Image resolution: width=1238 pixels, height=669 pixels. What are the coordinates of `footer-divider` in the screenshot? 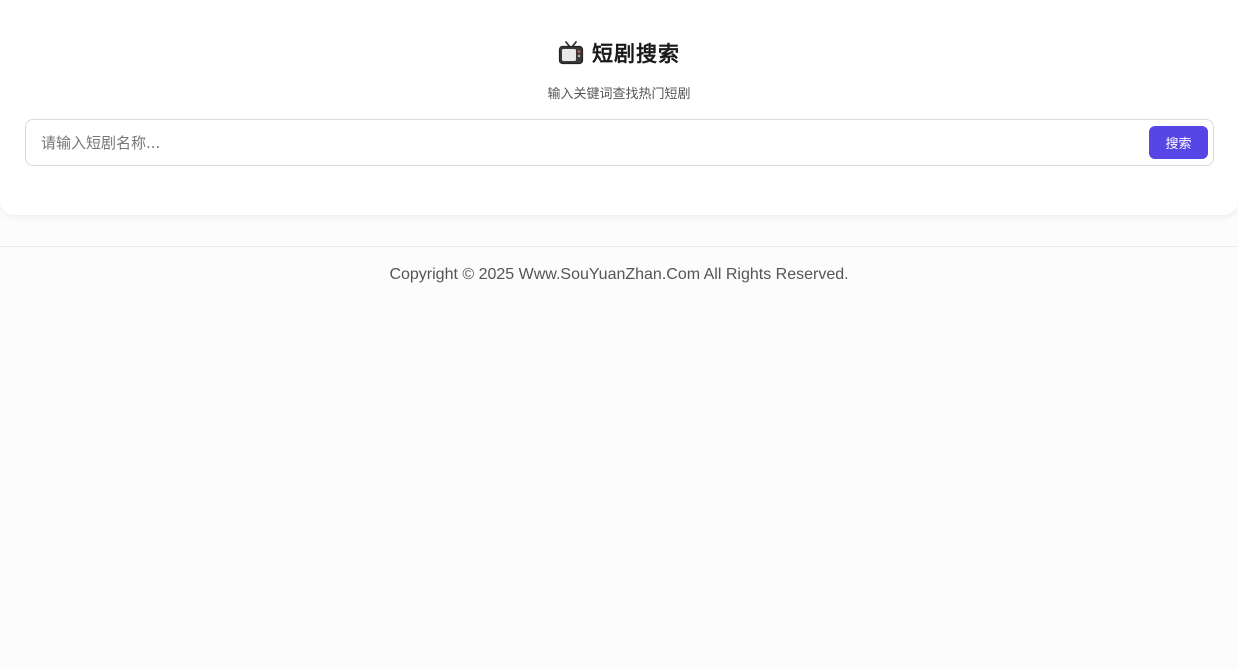 It's located at (619, 246).